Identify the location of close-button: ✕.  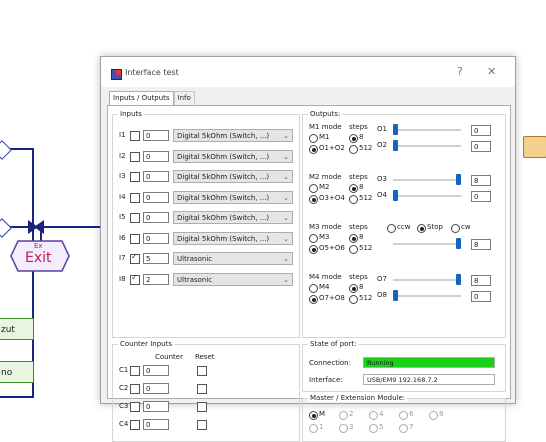
(491, 71).